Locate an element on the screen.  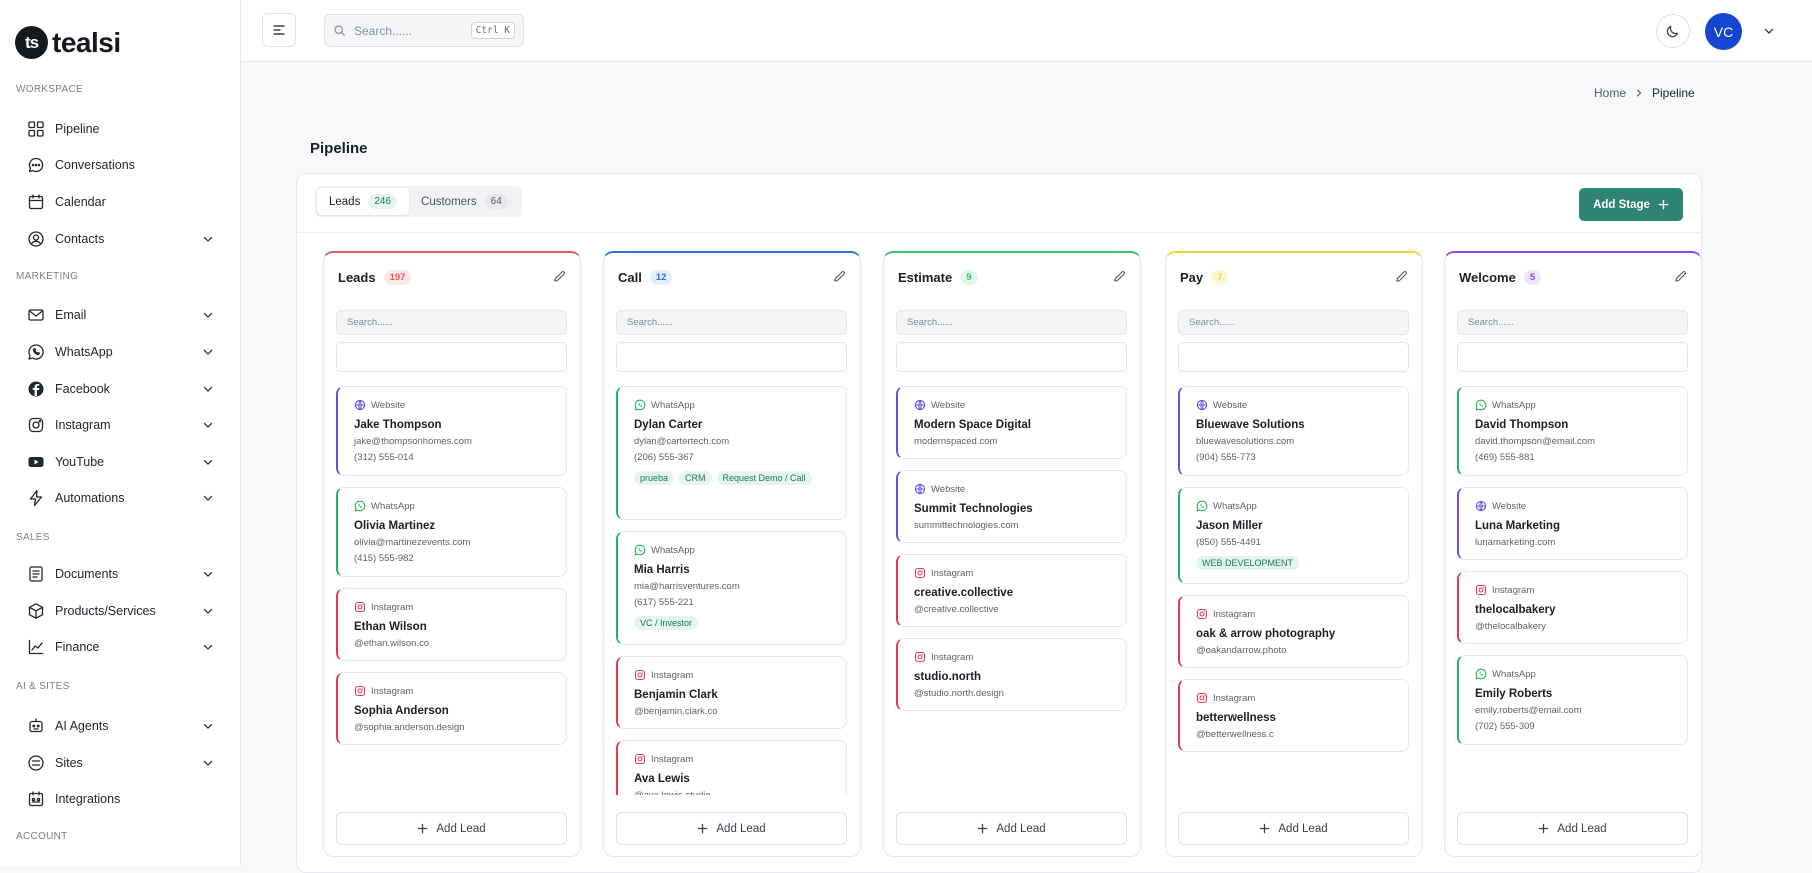
card-name: Bluewave Solutions is located at coordinates (1250, 425).